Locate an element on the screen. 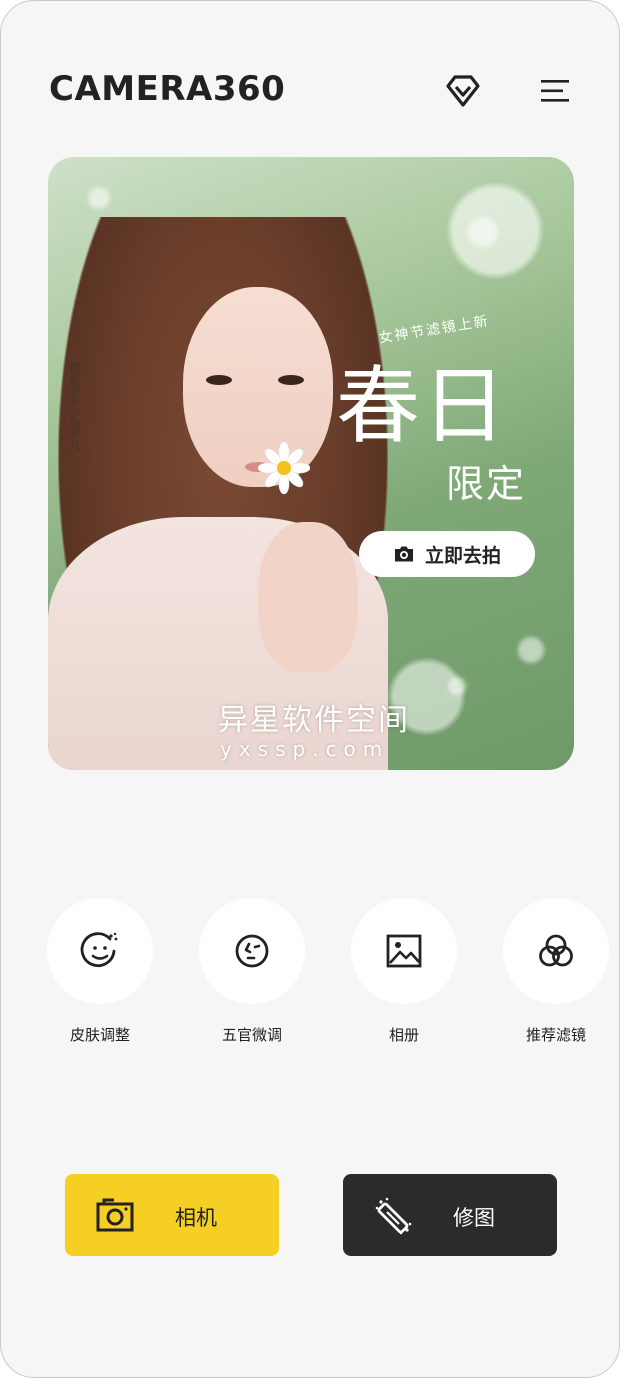 This screenshot has width=620, height=1378. edit-label: 修图 is located at coordinates (474, 1218).